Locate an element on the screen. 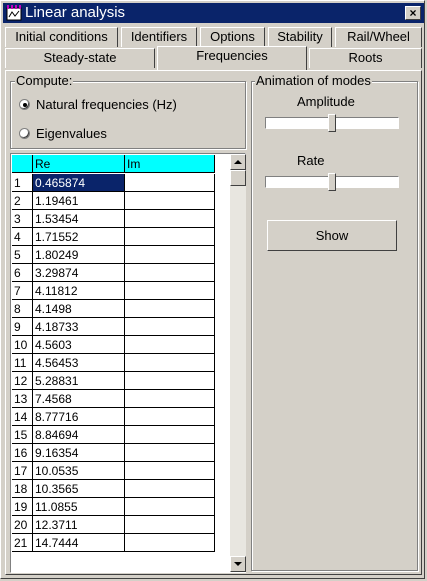 The image size is (427, 581). app-icon is located at coordinates (14, 13).